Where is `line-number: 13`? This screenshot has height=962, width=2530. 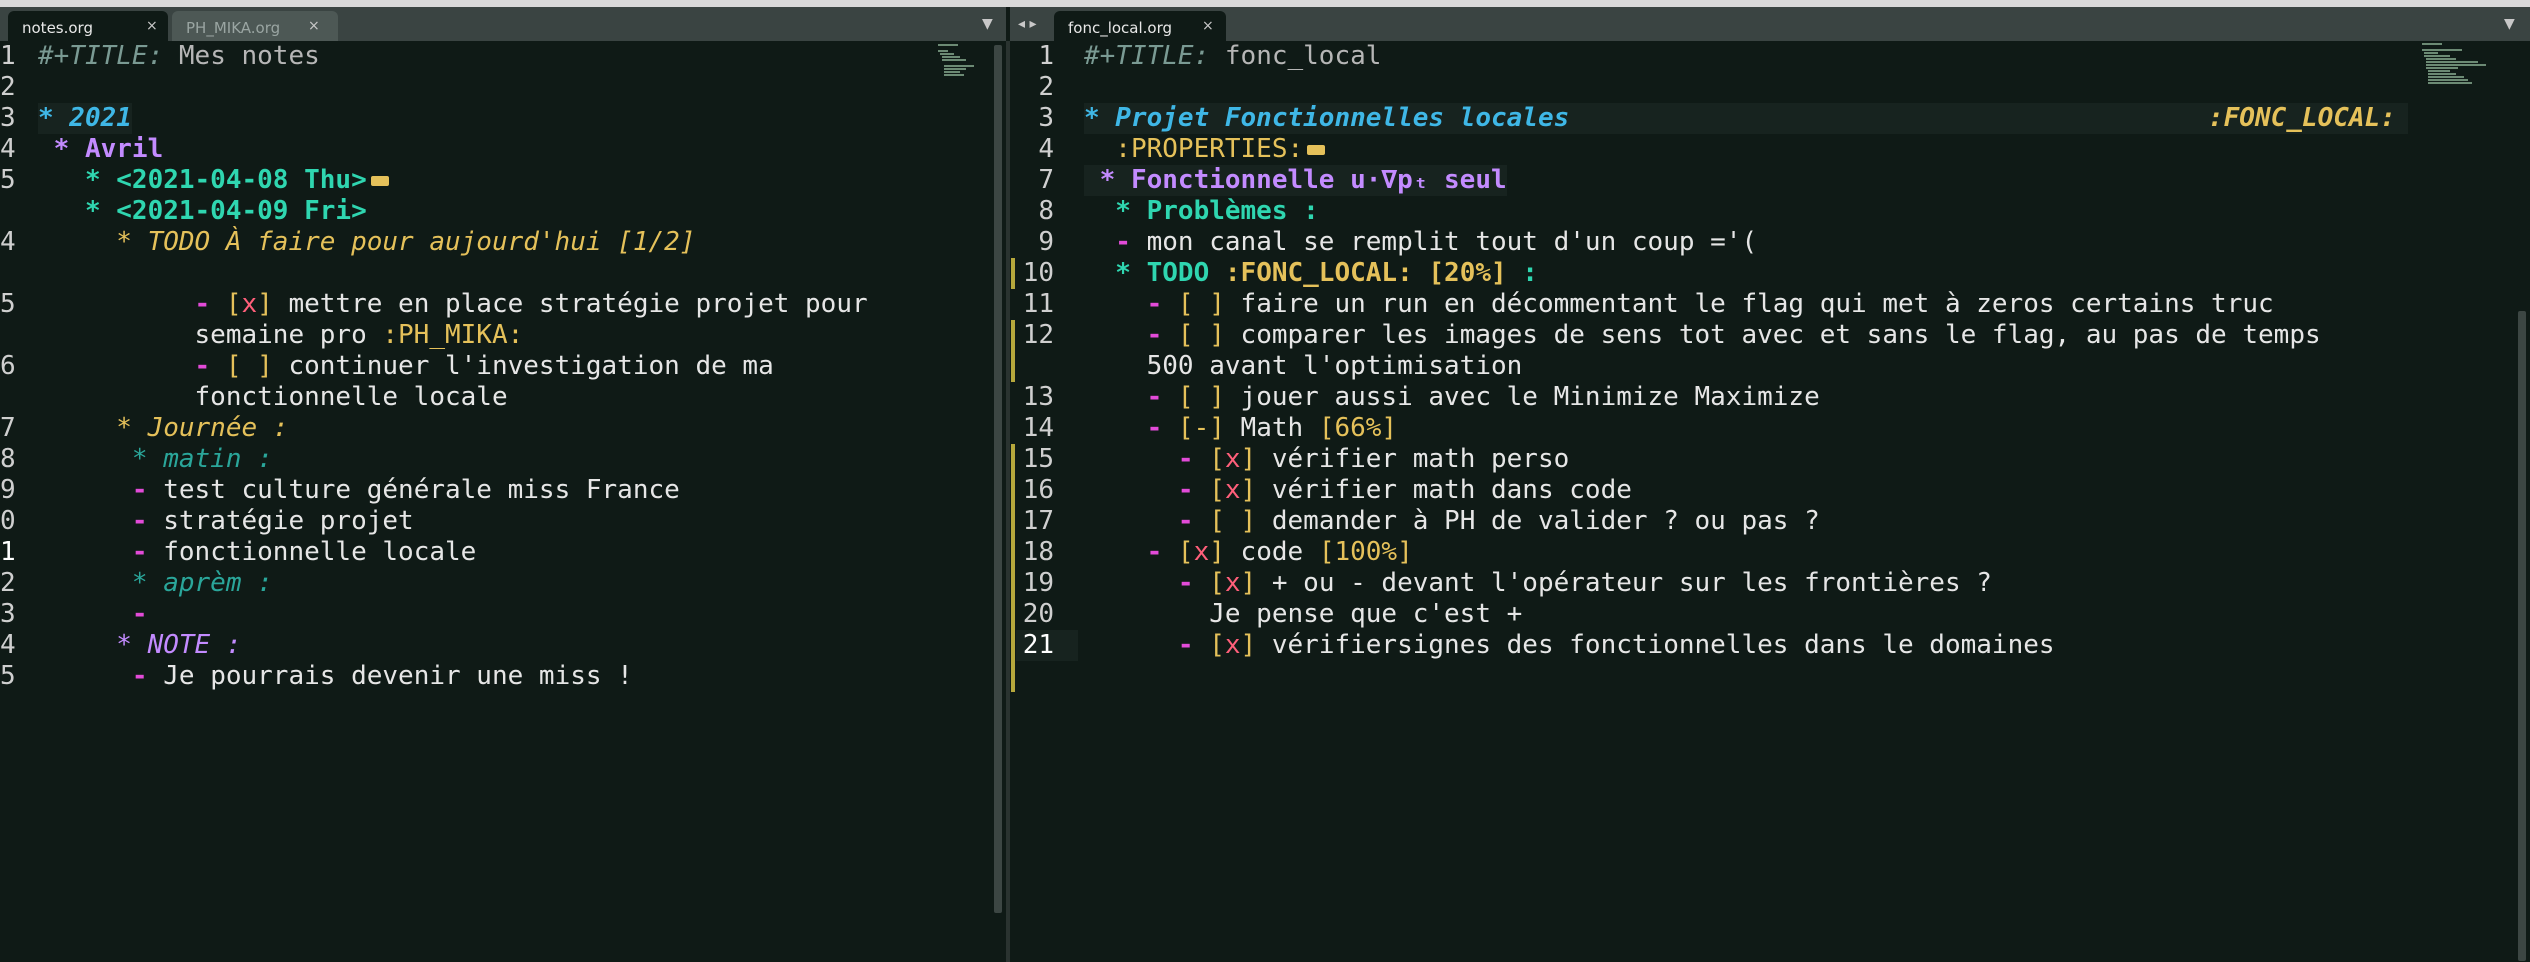 line-number: 13 is located at coordinates (1038, 397).